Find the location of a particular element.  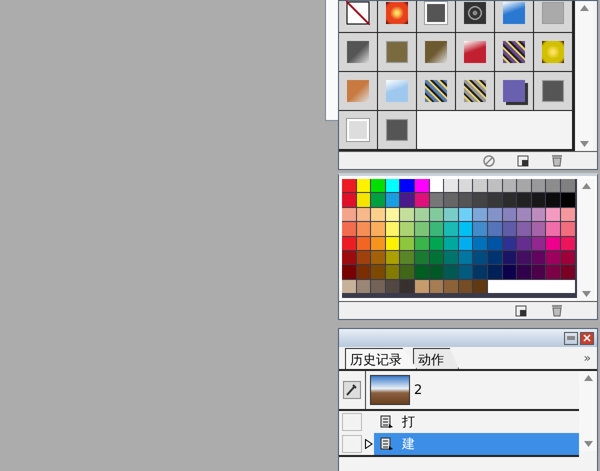

trash-icon is located at coordinates (557, 310).